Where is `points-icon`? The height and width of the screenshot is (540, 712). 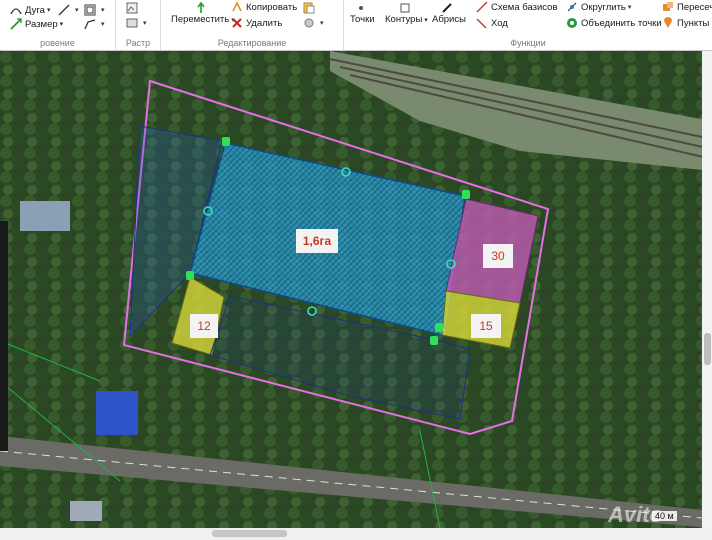 points-icon is located at coordinates (360, 8).